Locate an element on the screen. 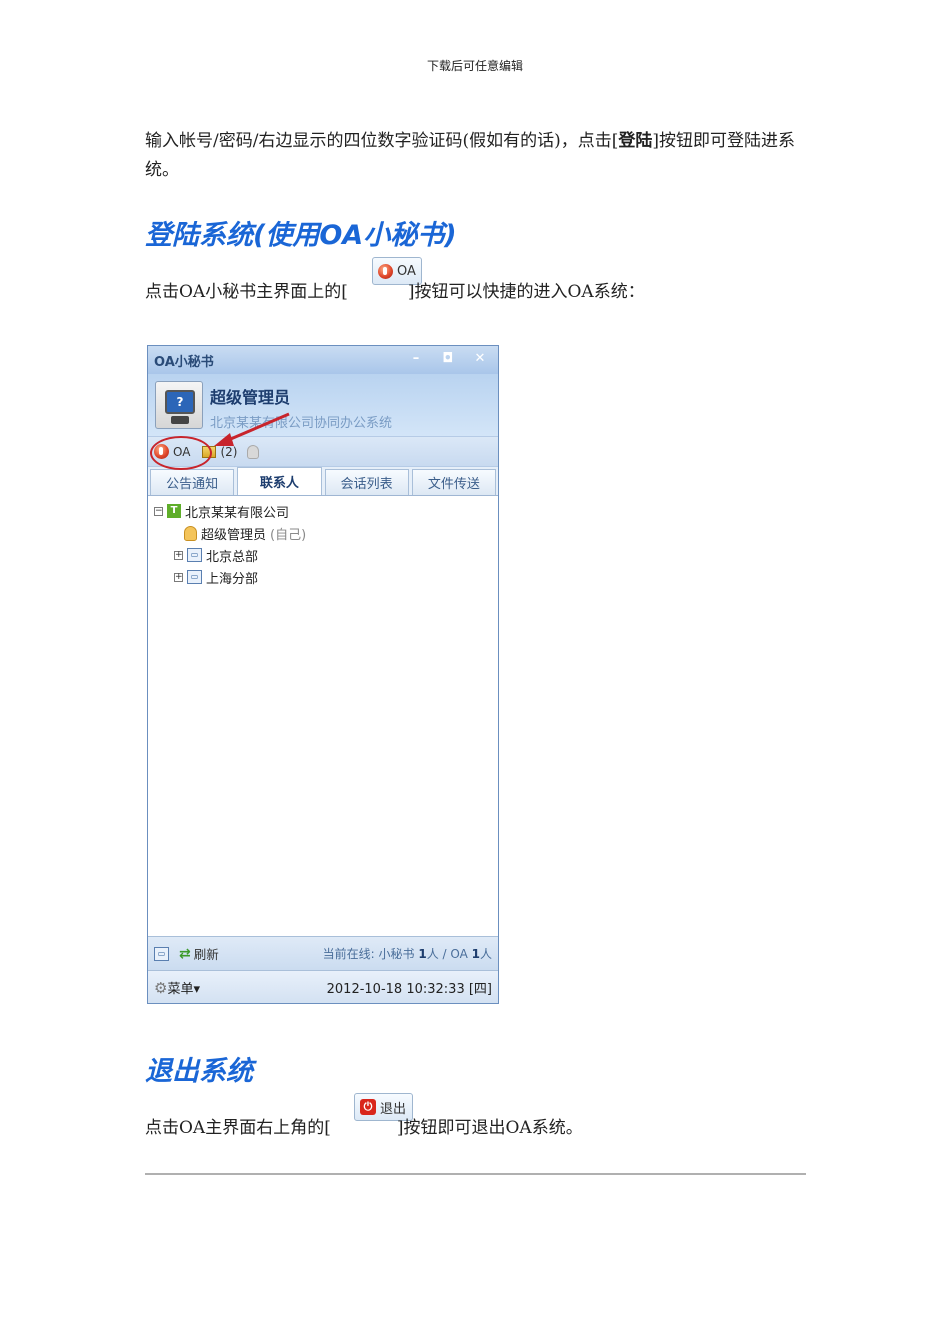 This screenshot has width=950, height=1344. logout-paragraph: 点击OA主界面右上角的[ ]按钮即可退出OA系统。 is located at coordinates (475, 1128).